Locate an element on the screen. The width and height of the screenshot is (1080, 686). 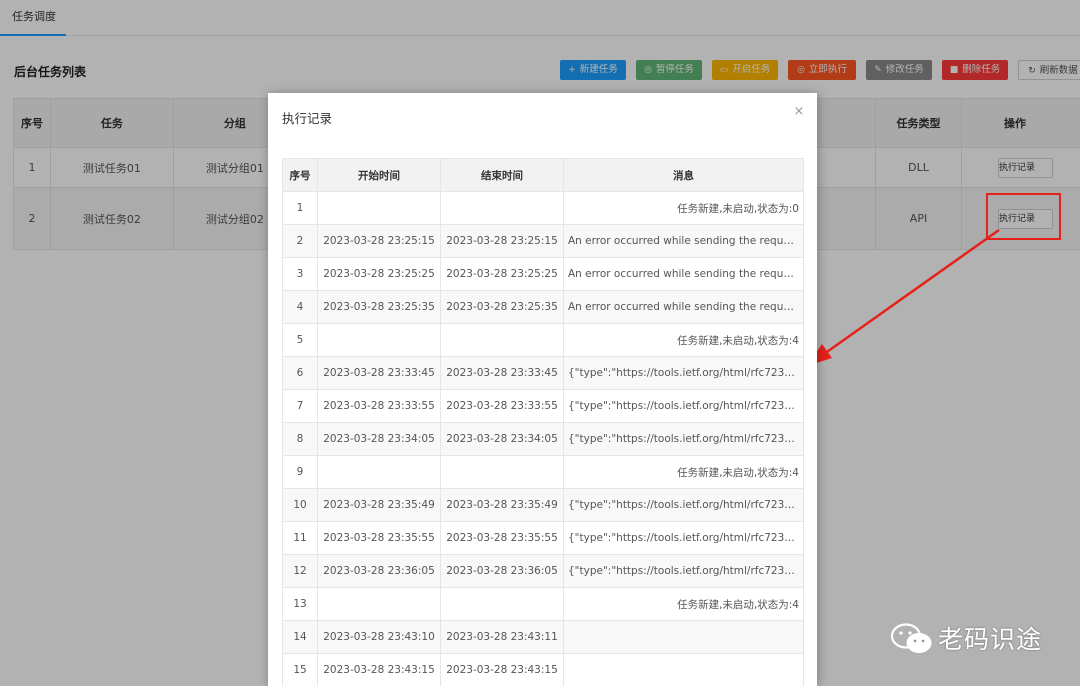
row-index: 9 is located at coordinates (300, 472).